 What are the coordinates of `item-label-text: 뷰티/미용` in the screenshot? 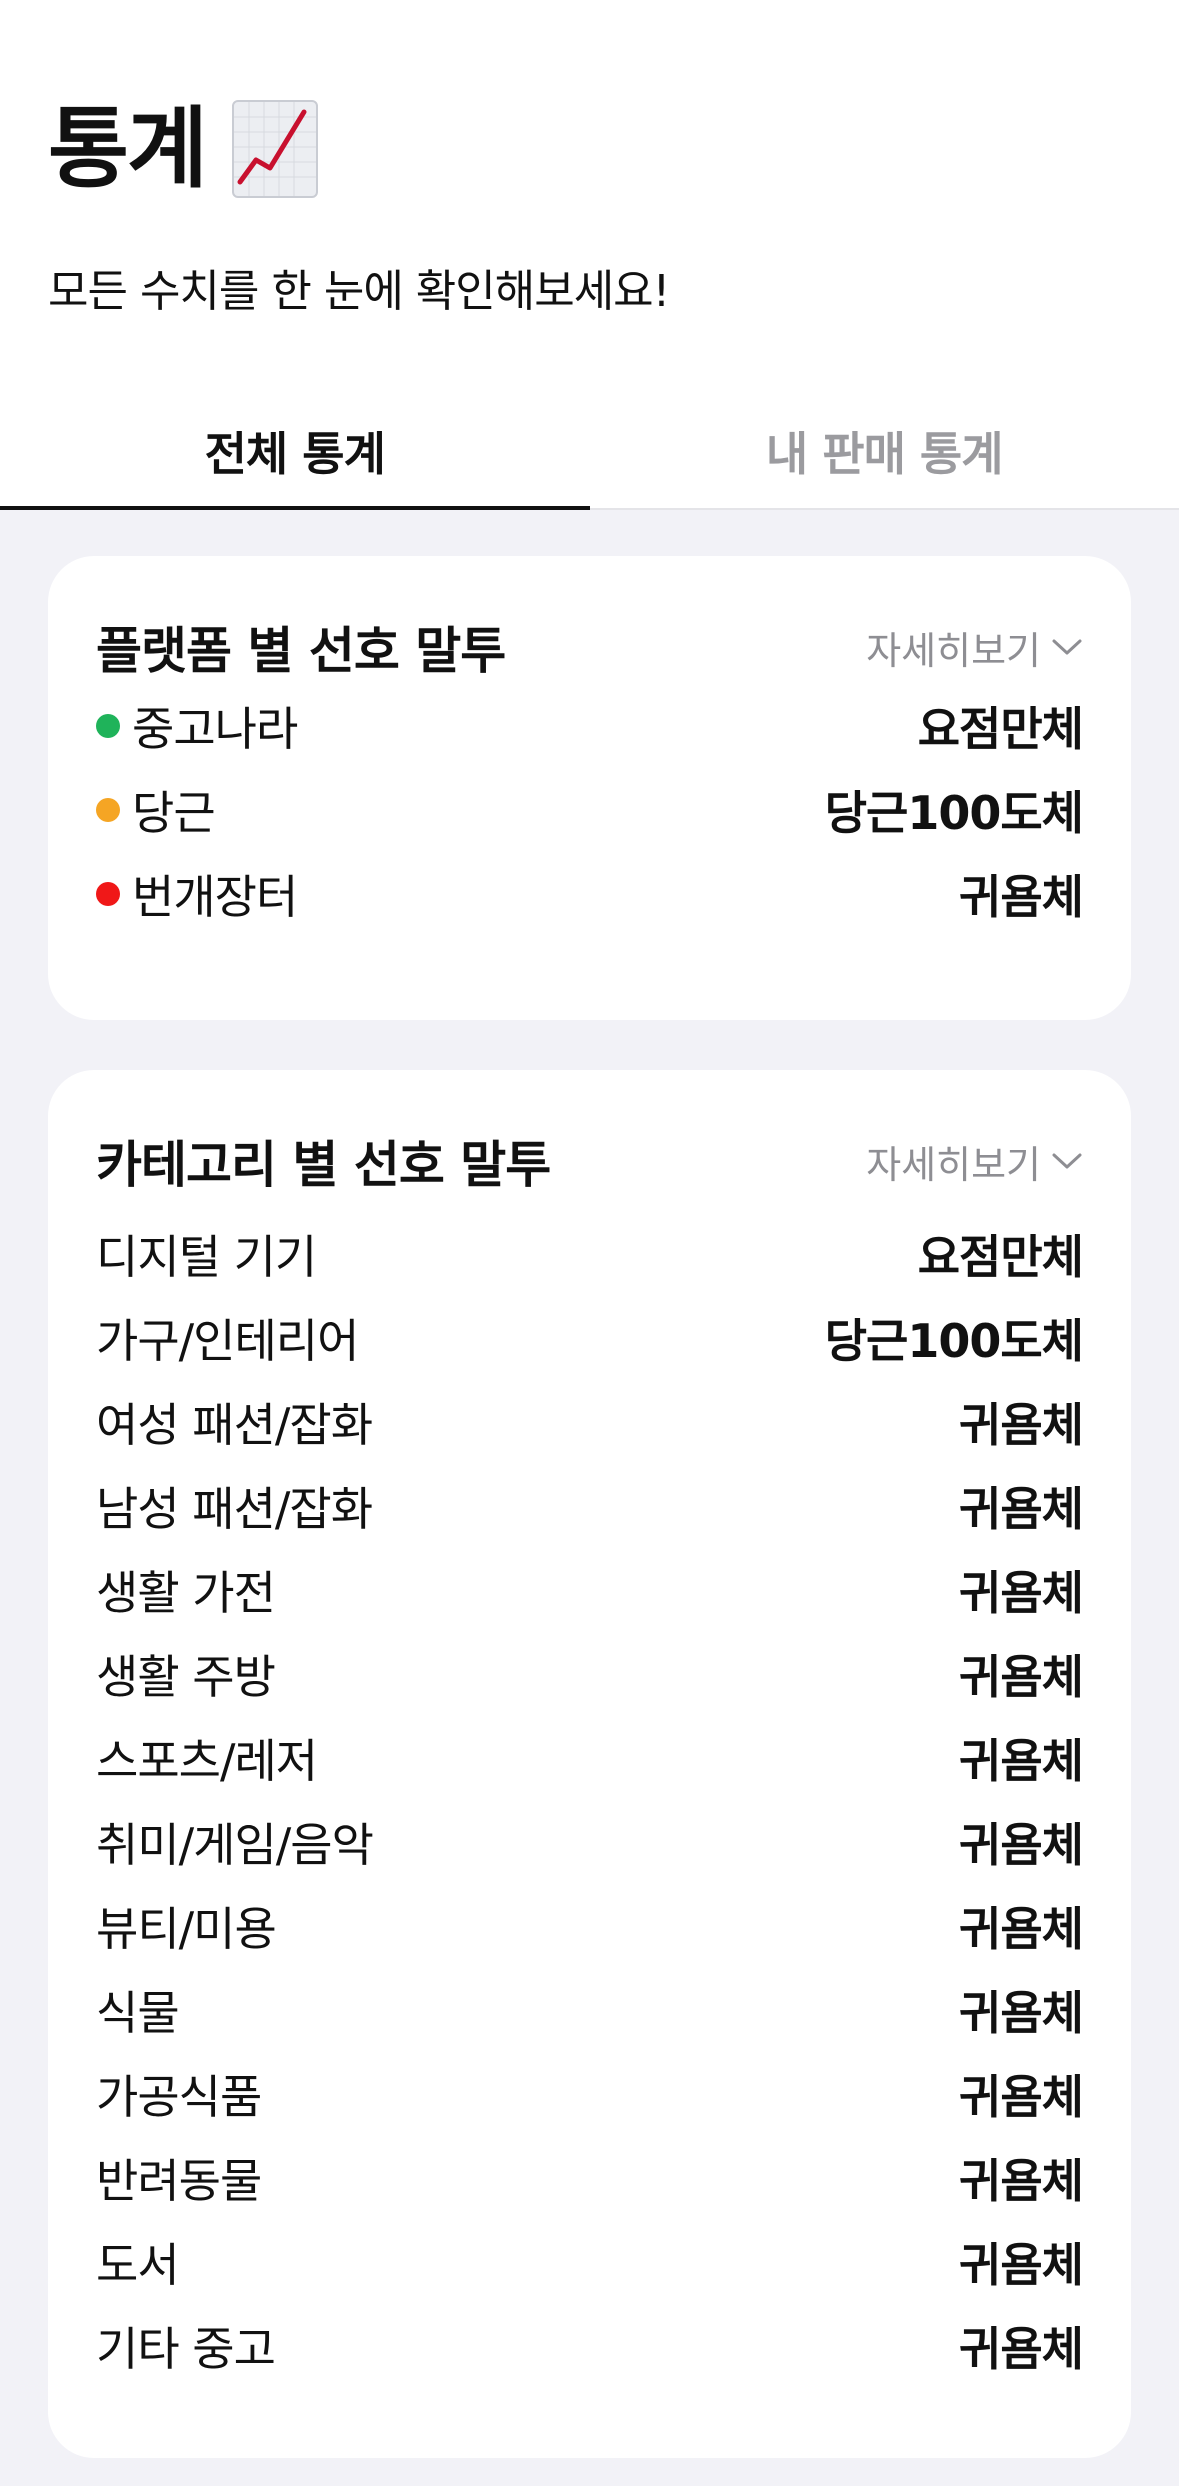 It's located at (186, 1929).